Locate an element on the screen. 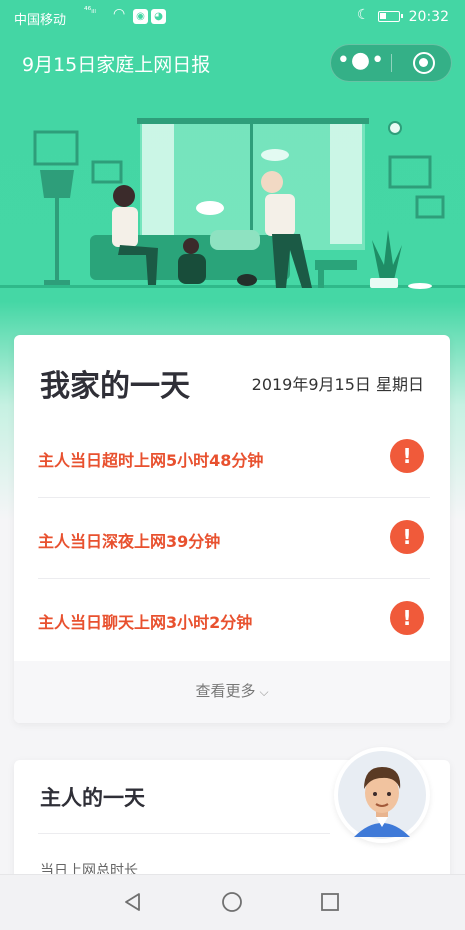 Image resolution: width=465 pixels, height=930 pixels. sofa-pillow is located at coordinates (235, 240).